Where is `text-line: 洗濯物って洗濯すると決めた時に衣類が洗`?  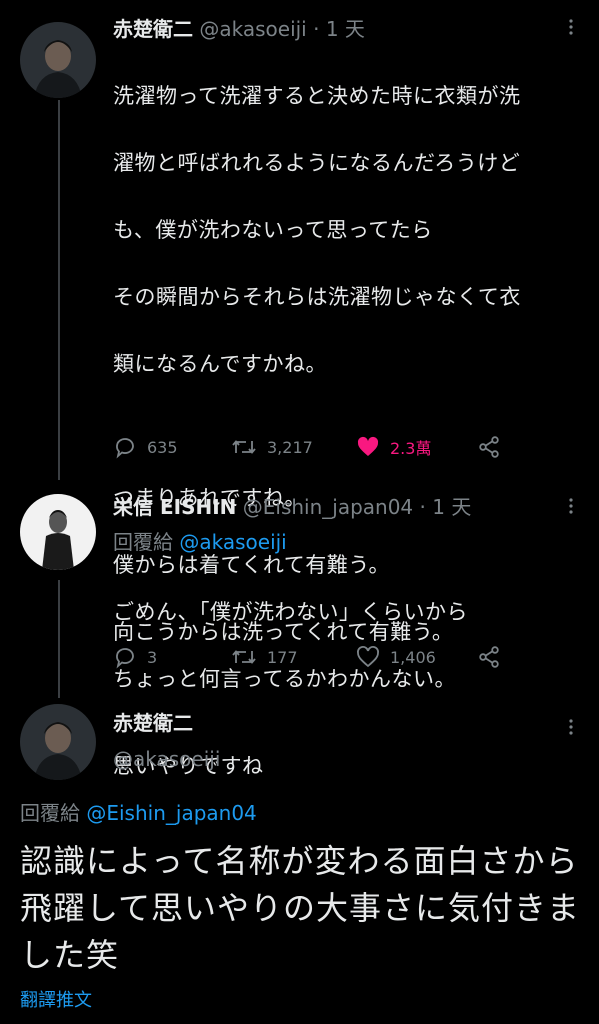 text-line: 洗濯物って洗濯すると決めた時に衣類が洗 is located at coordinates (317, 95).